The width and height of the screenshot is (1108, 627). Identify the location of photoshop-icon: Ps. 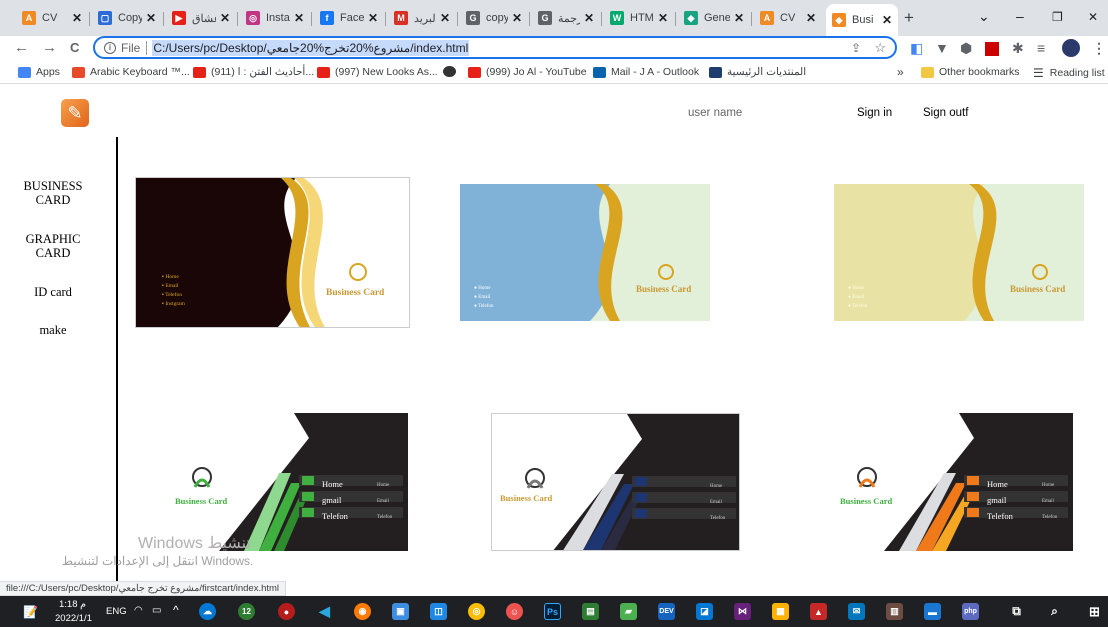
(552, 611).